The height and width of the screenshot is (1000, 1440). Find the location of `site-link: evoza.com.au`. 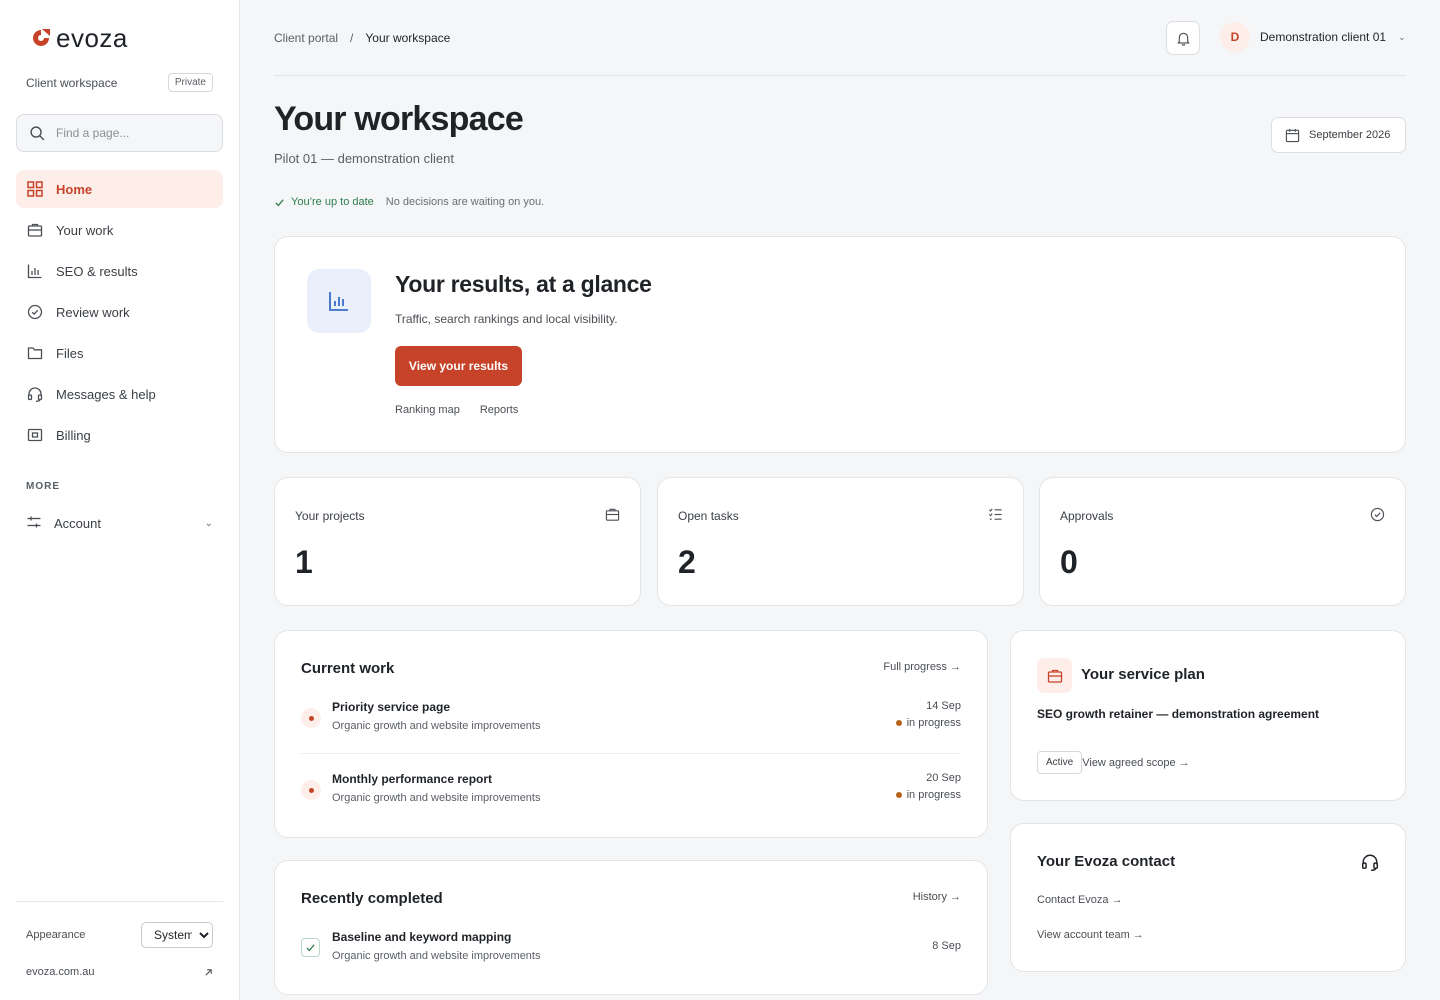

site-link: evoza.com.au is located at coordinates (119, 972).